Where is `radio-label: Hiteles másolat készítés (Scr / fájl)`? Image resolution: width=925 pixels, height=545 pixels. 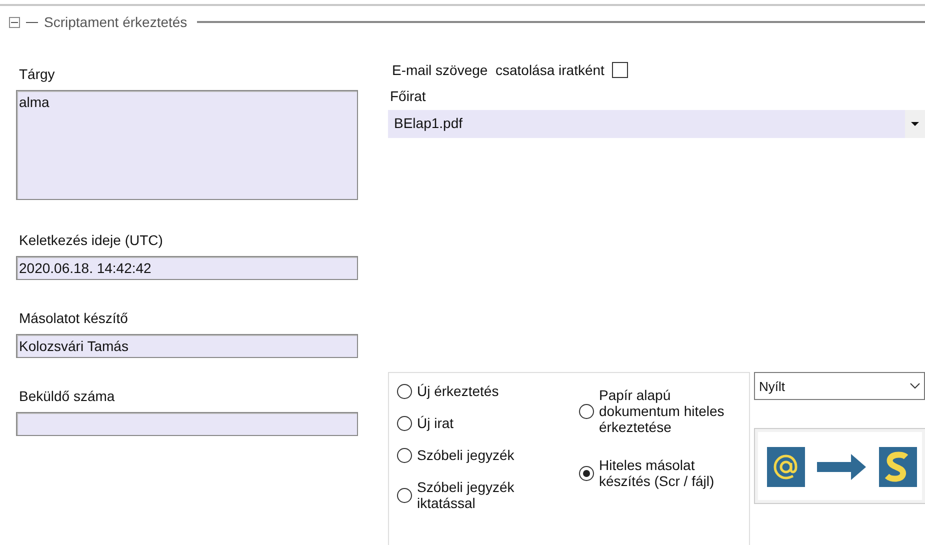
radio-label: Hiteles másolat készítés (Scr / fájl) is located at coordinates (657, 473).